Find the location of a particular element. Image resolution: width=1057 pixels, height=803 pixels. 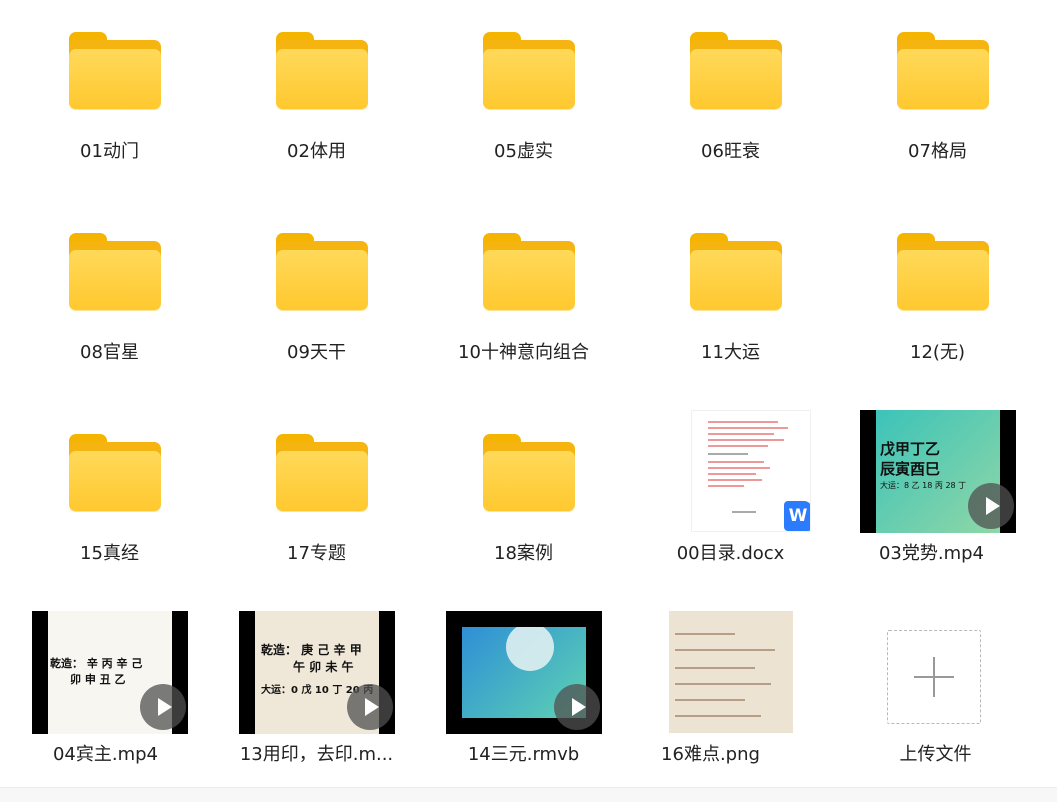

item-label: 15真经 is located at coordinates (109, 553).